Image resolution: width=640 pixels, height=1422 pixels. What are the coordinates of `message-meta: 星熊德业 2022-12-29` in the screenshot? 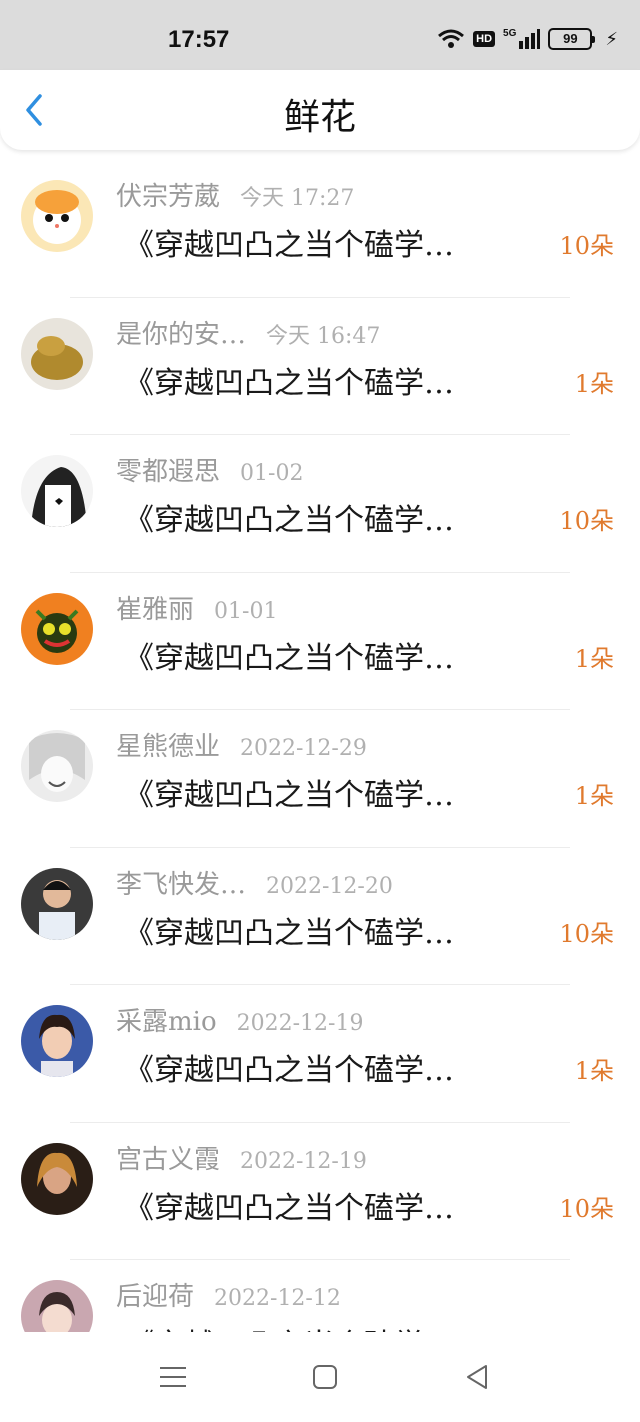 It's located at (241, 744).